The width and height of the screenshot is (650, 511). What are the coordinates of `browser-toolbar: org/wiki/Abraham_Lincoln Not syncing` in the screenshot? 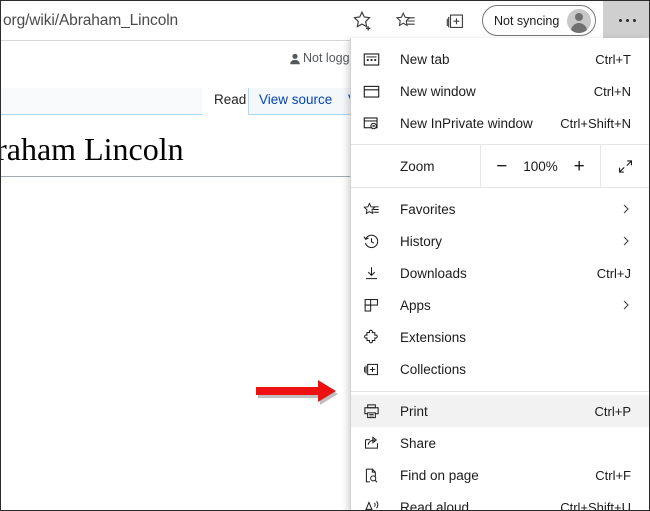 It's located at (325, 20).